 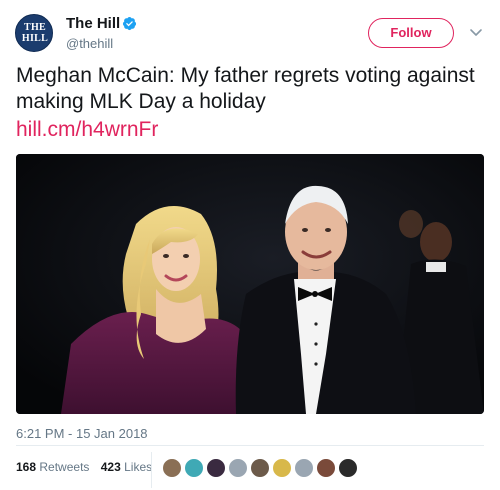 What do you see at coordinates (250, 35) in the screenshot?
I see `tweet-header: THE HILL The Hill @thehill Follow` at bounding box center [250, 35].